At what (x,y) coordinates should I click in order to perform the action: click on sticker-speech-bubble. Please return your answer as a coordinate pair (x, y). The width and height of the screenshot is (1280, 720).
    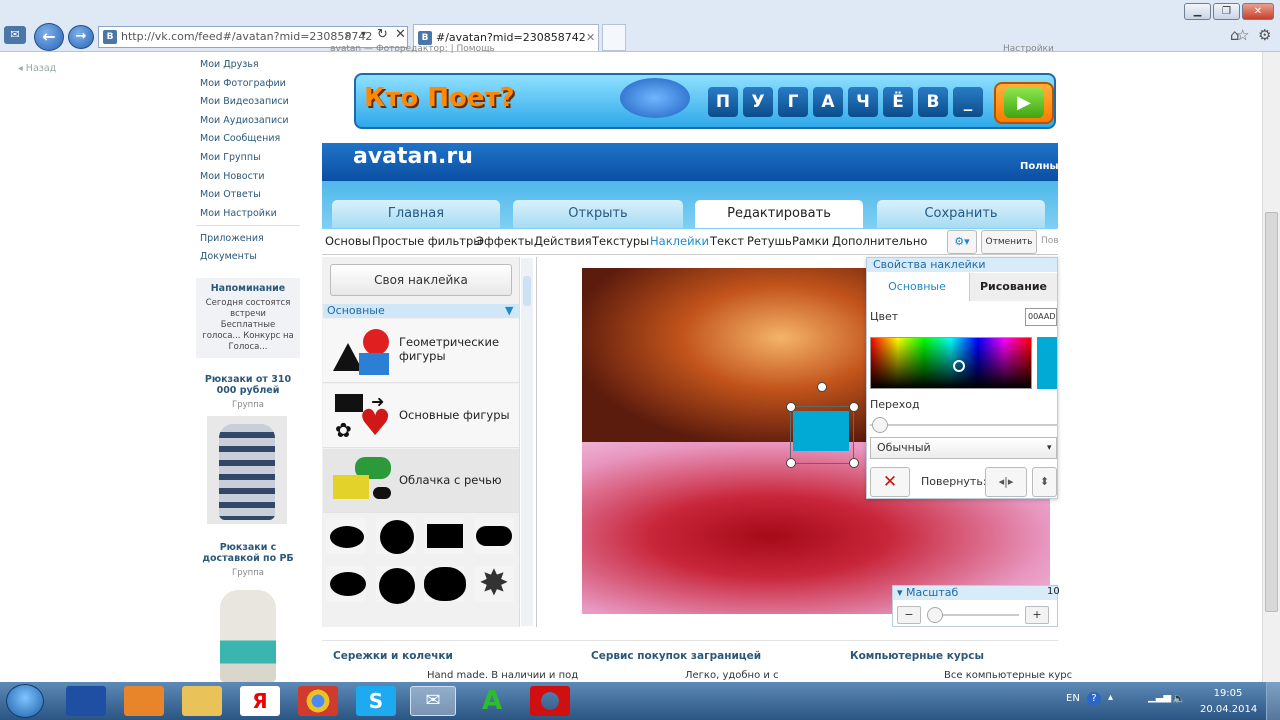
    Looking at the image, I should click on (821, 431).